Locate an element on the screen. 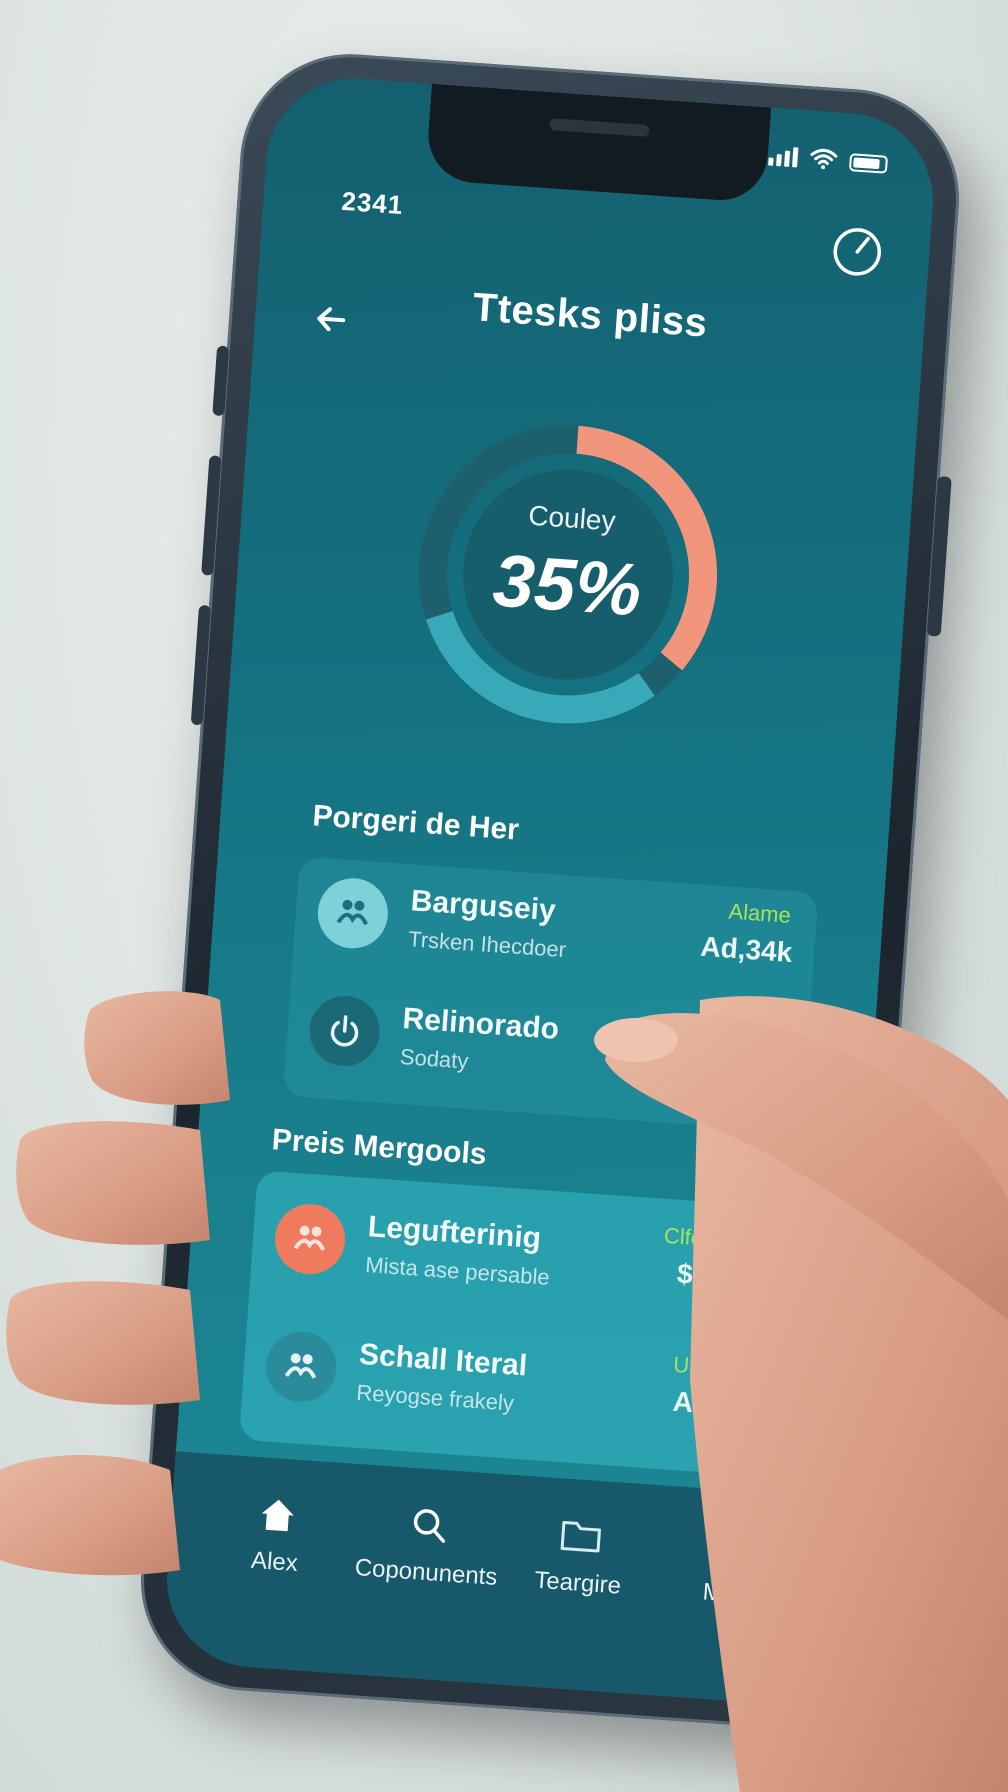  nav-label: Alex is located at coordinates (274, 1562).